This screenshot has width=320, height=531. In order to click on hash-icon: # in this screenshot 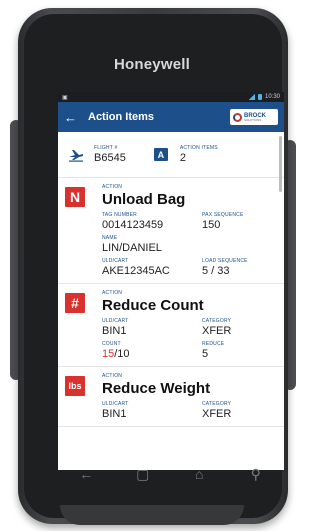, I will do `click(75, 303)`.